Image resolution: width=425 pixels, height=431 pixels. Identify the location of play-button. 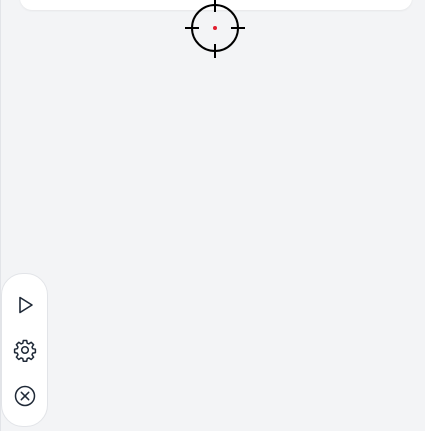
(25, 305).